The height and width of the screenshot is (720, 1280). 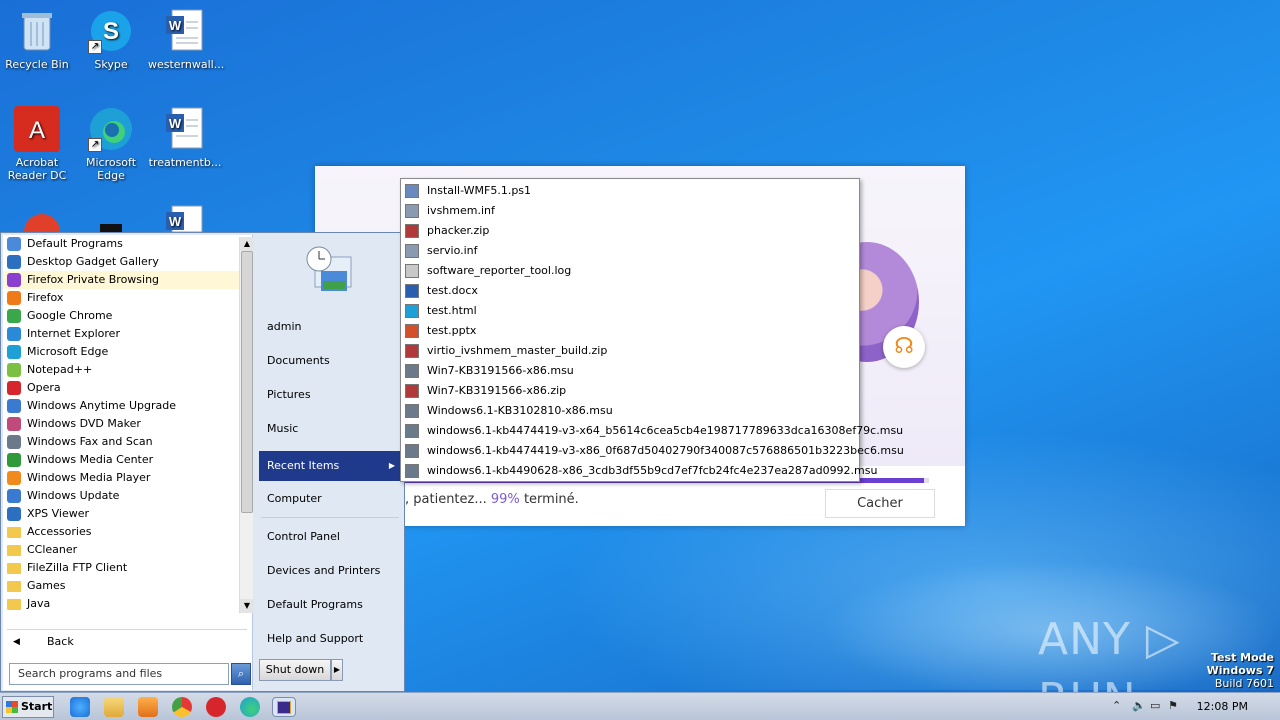 I want to click on program-label: Windows Media Center, so click(x=90, y=459).